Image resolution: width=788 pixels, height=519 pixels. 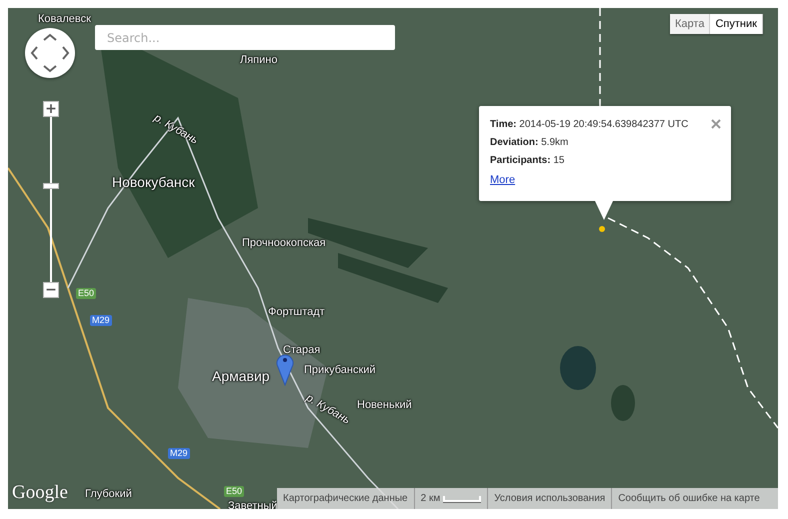 I want to click on close-icon, so click(x=716, y=124).